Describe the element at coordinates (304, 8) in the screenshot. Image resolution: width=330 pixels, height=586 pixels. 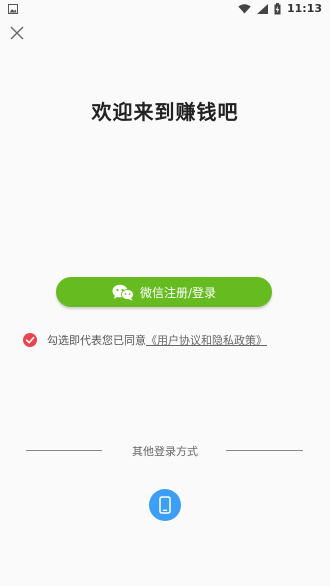
I see `status-time: 11:13` at that location.